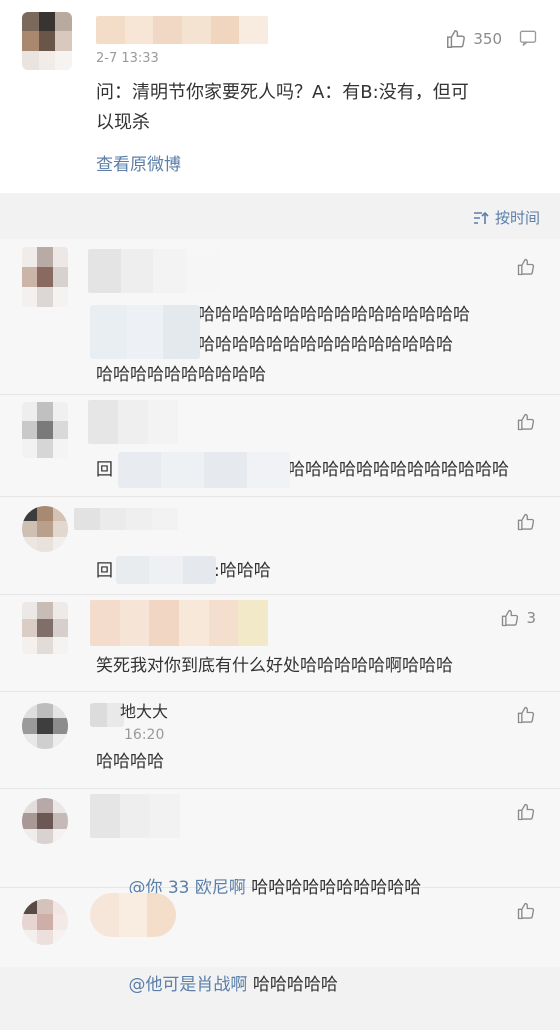 The height and width of the screenshot is (1030, 560). What do you see at coordinates (528, 40) in the screenshot?
I see `comment-icon` at bounding box center [528, 40].